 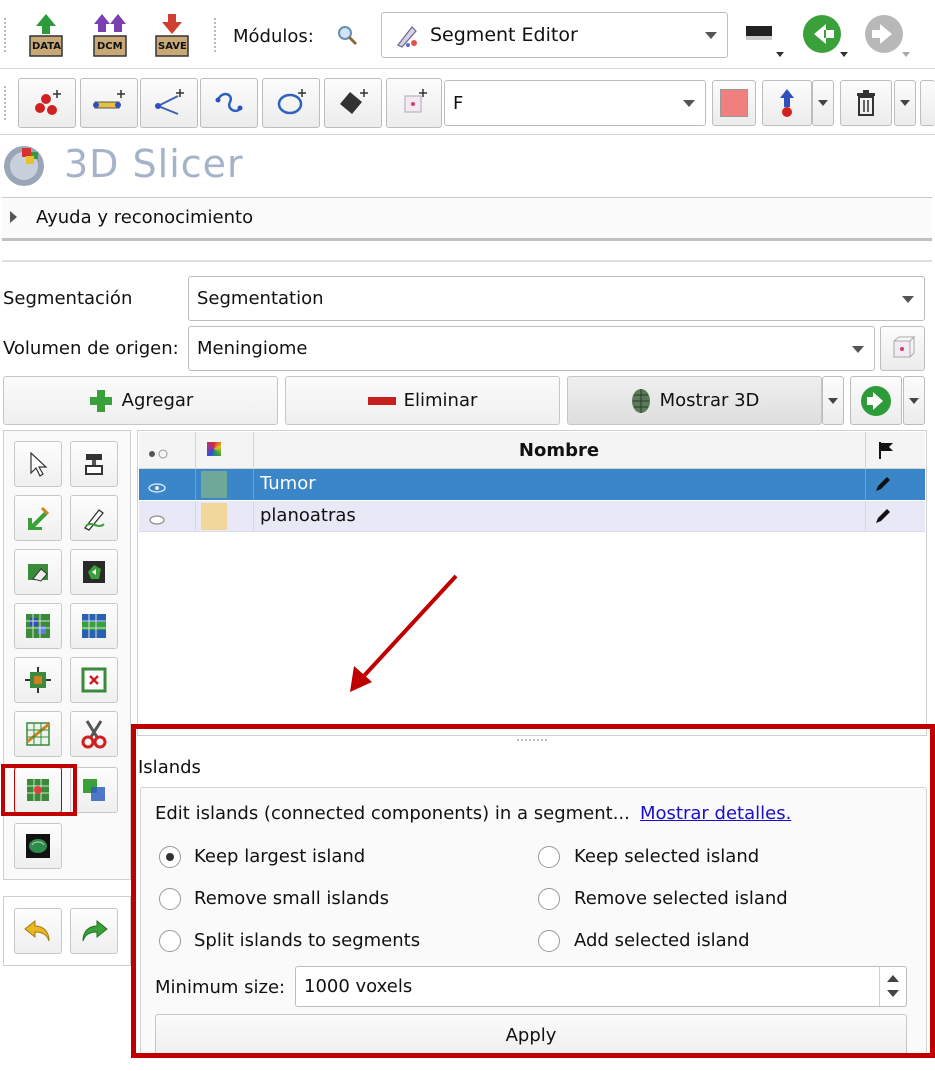 I want to click on pencil-icon, so click(x=883, y=484).